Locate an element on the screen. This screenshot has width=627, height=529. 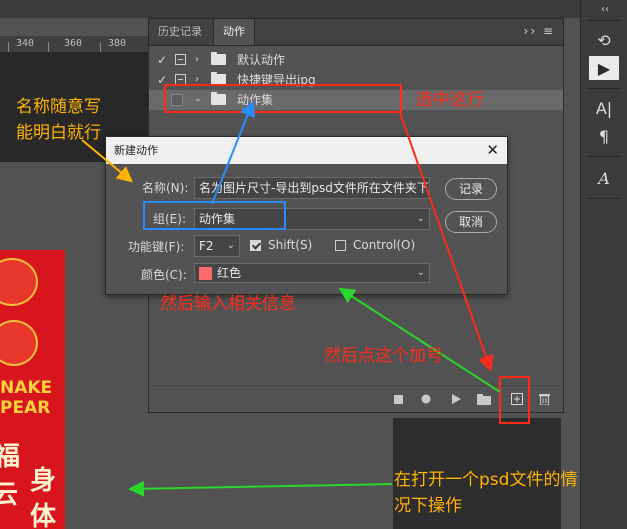
paragraph-icon: ¶ is located at coordinates (604, 136).